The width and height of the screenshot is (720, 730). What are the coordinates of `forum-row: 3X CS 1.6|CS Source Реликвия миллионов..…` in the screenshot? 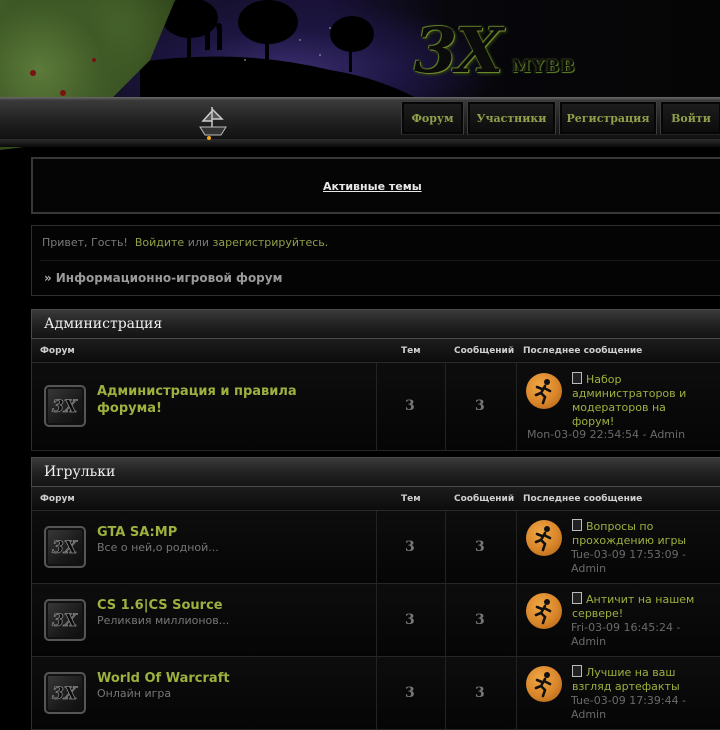 It's located at (375, 620).